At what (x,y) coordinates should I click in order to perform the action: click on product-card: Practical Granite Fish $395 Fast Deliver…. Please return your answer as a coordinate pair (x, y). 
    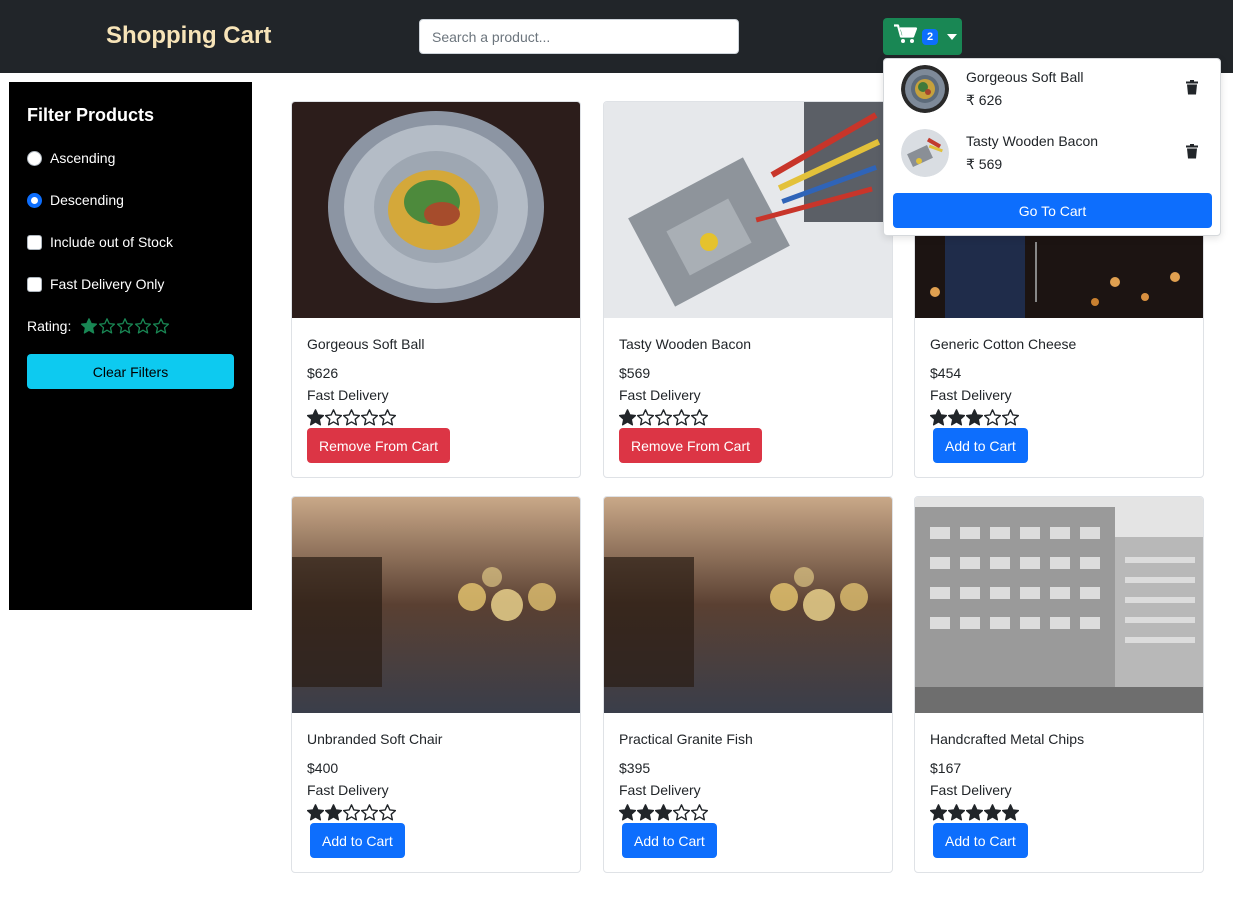
    Looking at the image, I should click on (748, 684).